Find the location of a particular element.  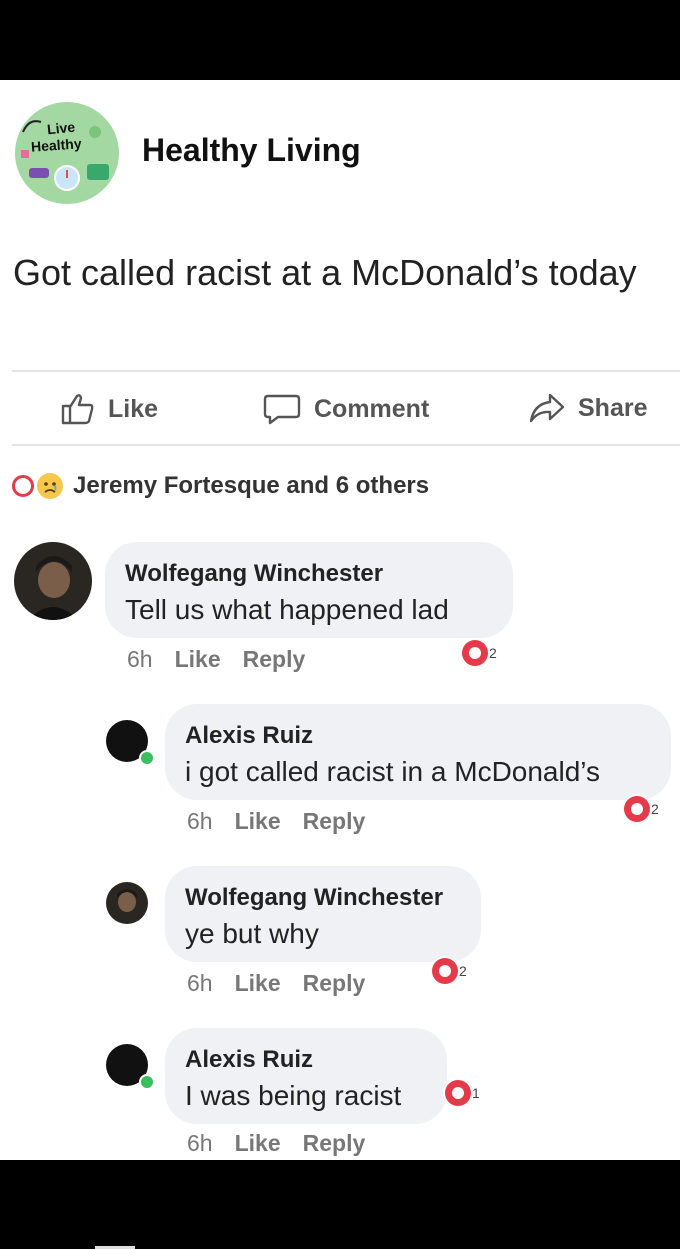

comment-text: I was being racist is located at coordinates (293, 1095).